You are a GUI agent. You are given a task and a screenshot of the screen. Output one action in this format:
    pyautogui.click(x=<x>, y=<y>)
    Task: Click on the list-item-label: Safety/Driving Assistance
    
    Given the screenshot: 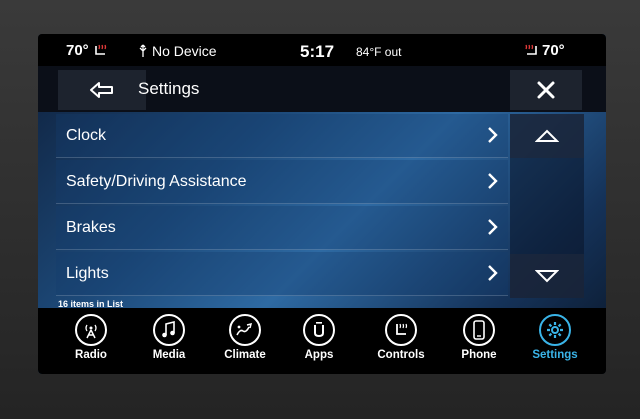 What is the action you would take?
    pyautogui.click(x=156, y=181)
    